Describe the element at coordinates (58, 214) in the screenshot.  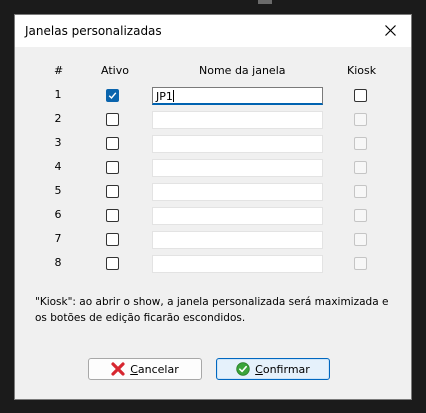
I see `row-number: 6` at that location.